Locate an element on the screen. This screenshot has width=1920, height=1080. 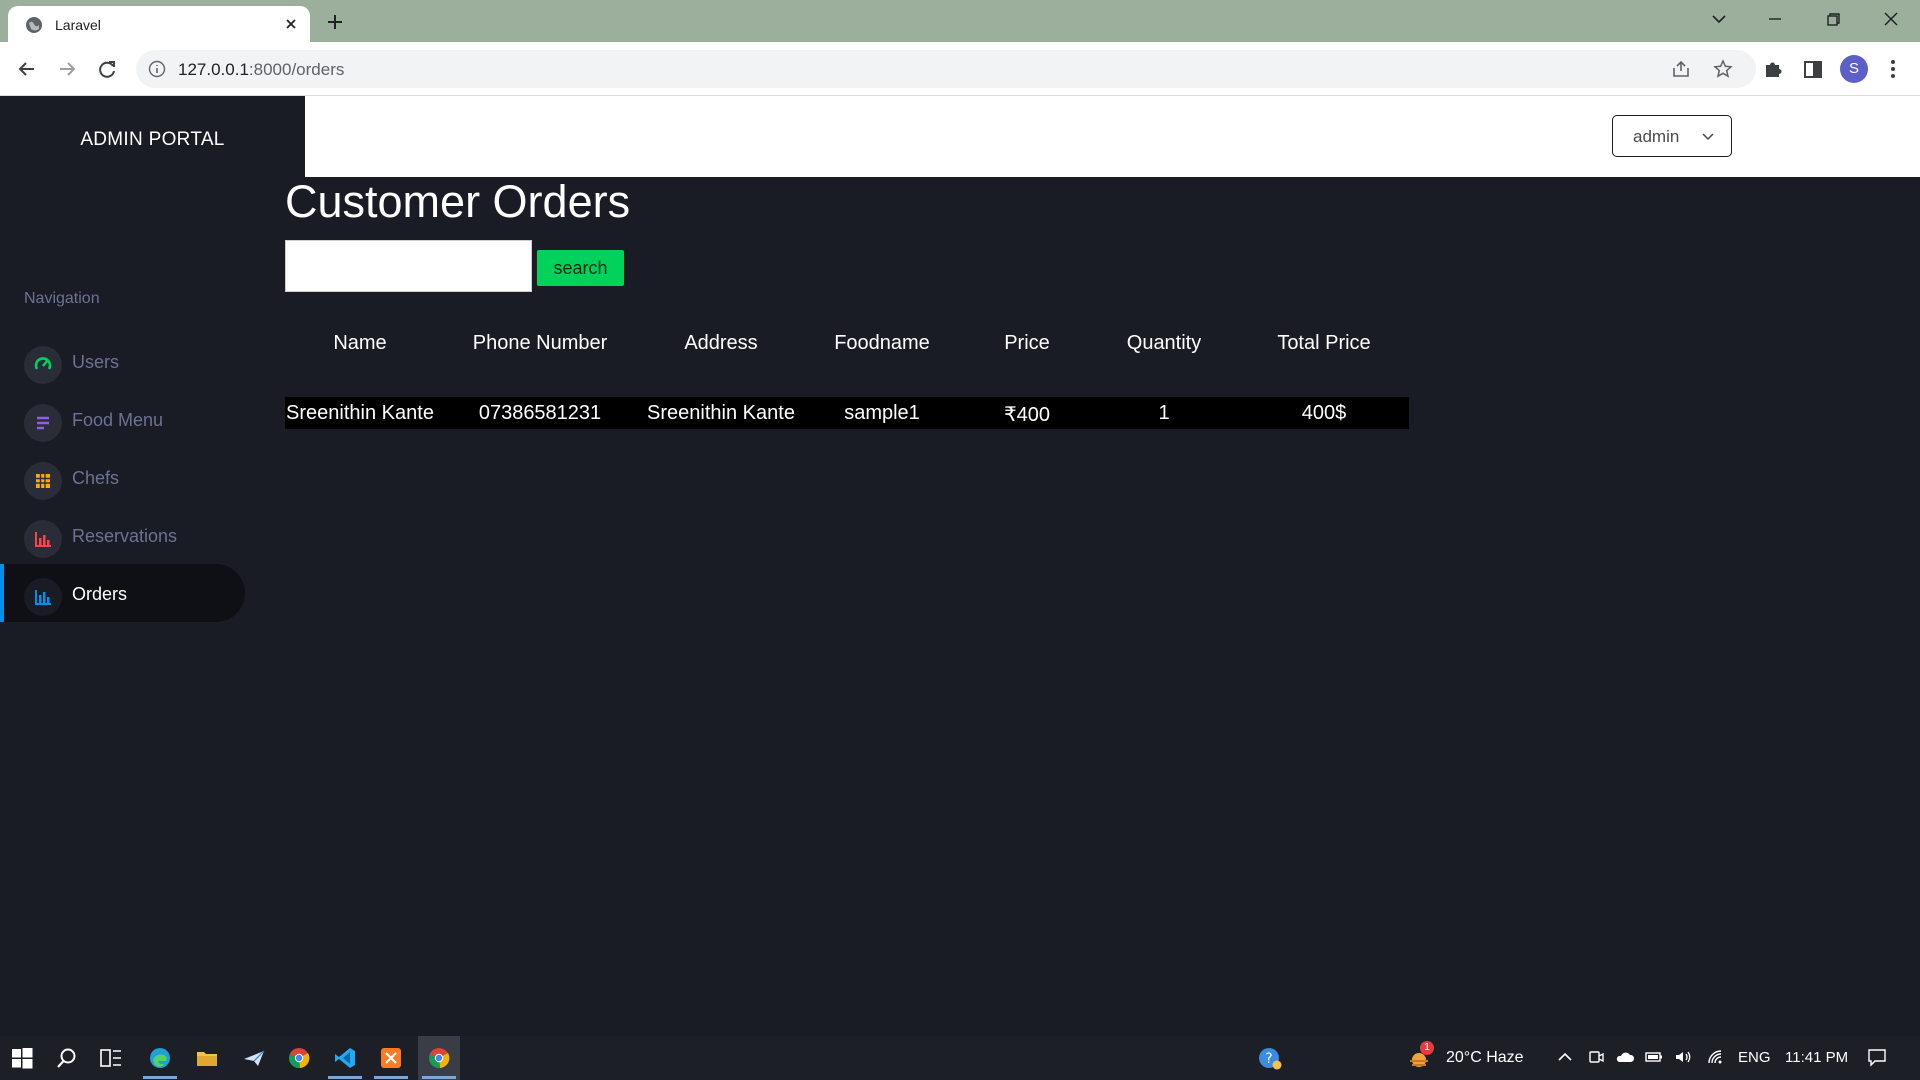
task-view-icon is located at coordinates (111, 1058).